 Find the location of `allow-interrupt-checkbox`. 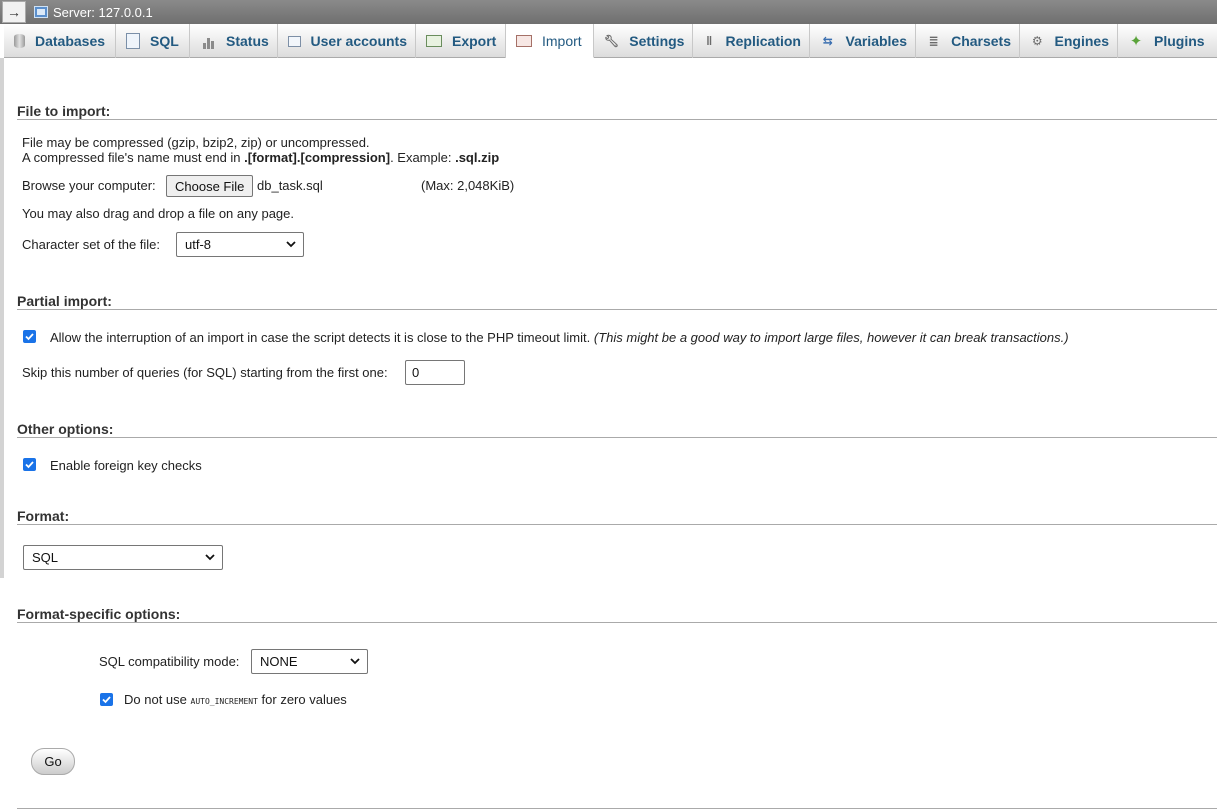

allow-interrupt-checkbox is located at coordinates (29, 336).